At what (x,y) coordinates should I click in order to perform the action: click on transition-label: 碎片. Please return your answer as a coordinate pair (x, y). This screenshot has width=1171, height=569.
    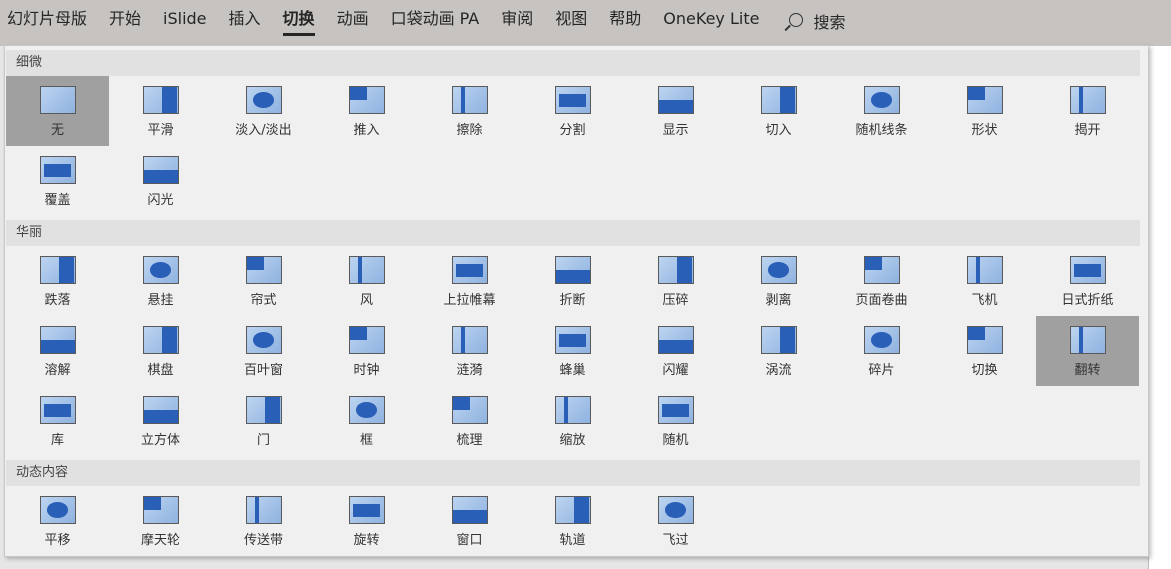
    Looking at the image, I should click on (881, 370).